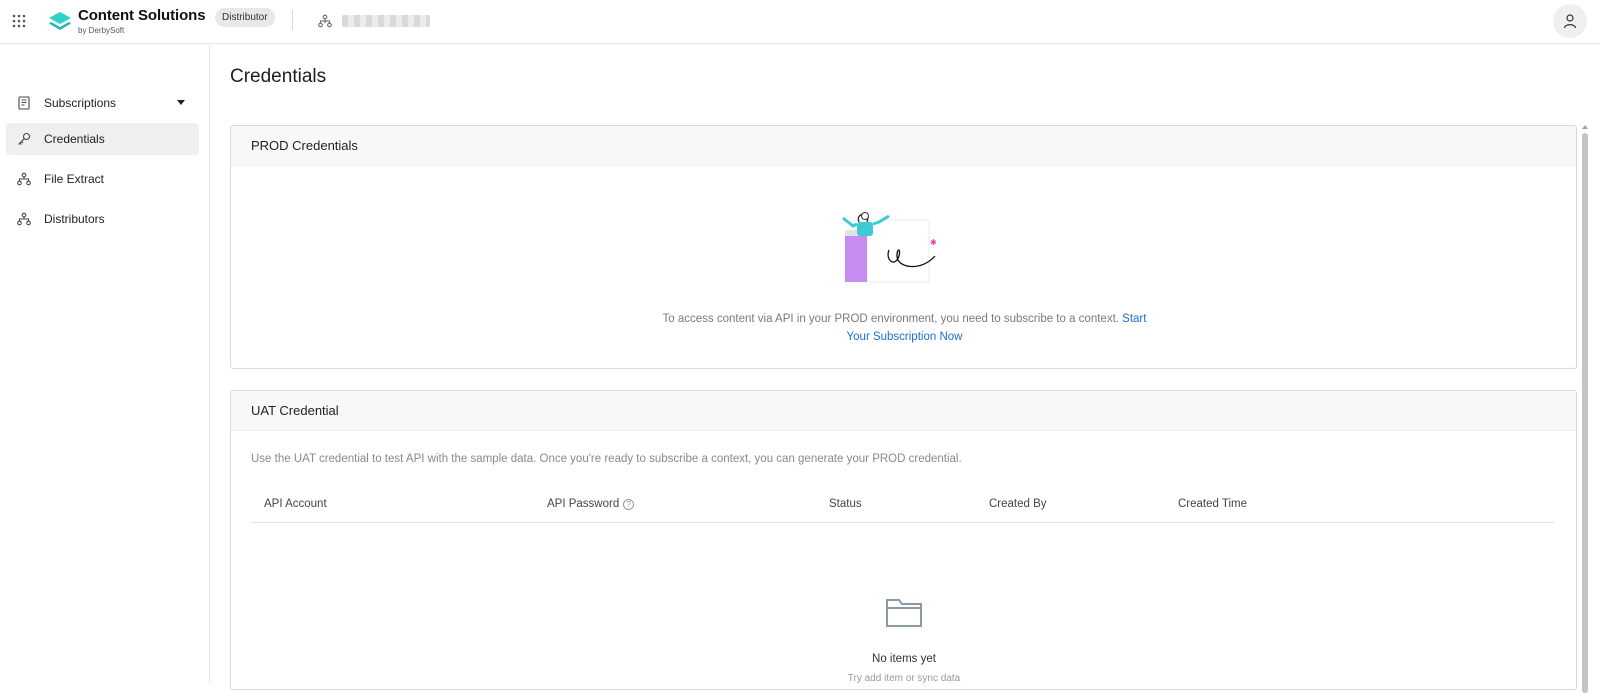 Image resolution: width=1600 pixels, height=693 pixels. I want to click on sidebar-item-file-extract: File Extract, so click(102, 179).